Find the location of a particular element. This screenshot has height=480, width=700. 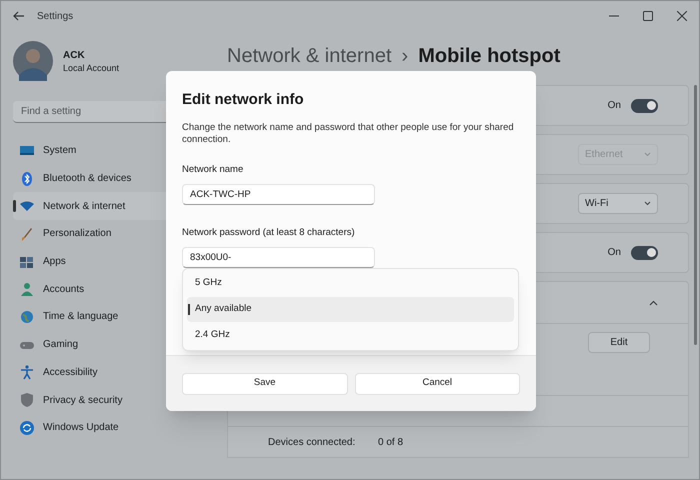

account-type: Local Account is located at coordinates (91, 68).